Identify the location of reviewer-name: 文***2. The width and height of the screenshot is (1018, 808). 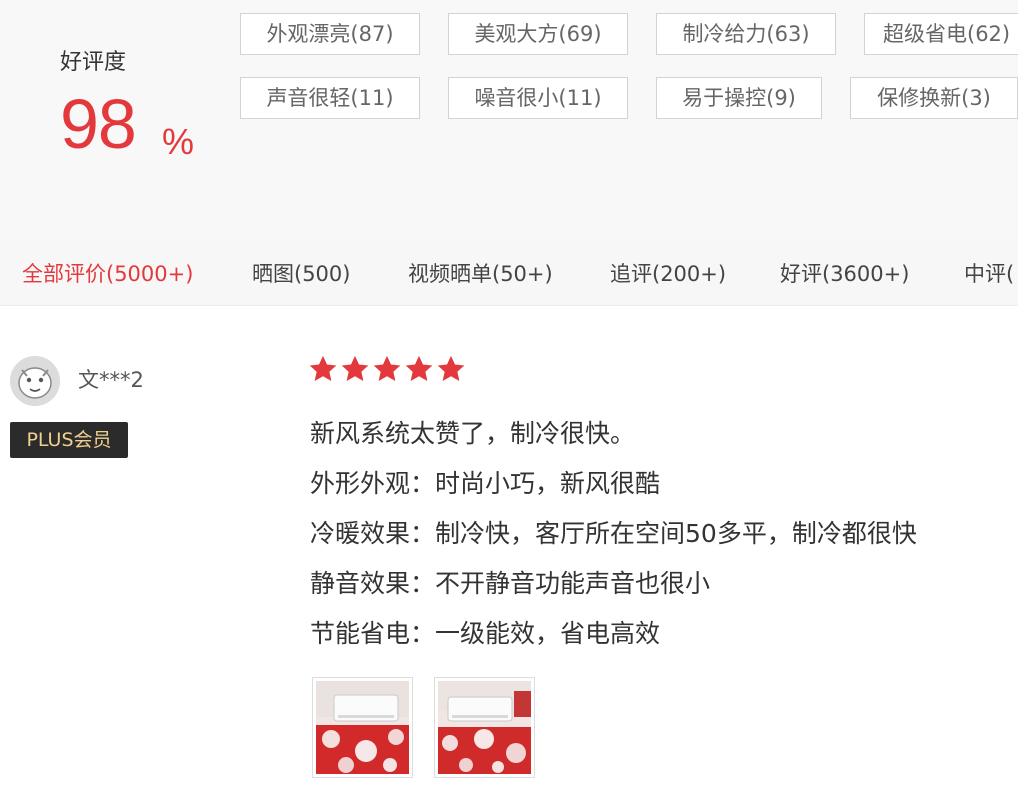
(111, 379).